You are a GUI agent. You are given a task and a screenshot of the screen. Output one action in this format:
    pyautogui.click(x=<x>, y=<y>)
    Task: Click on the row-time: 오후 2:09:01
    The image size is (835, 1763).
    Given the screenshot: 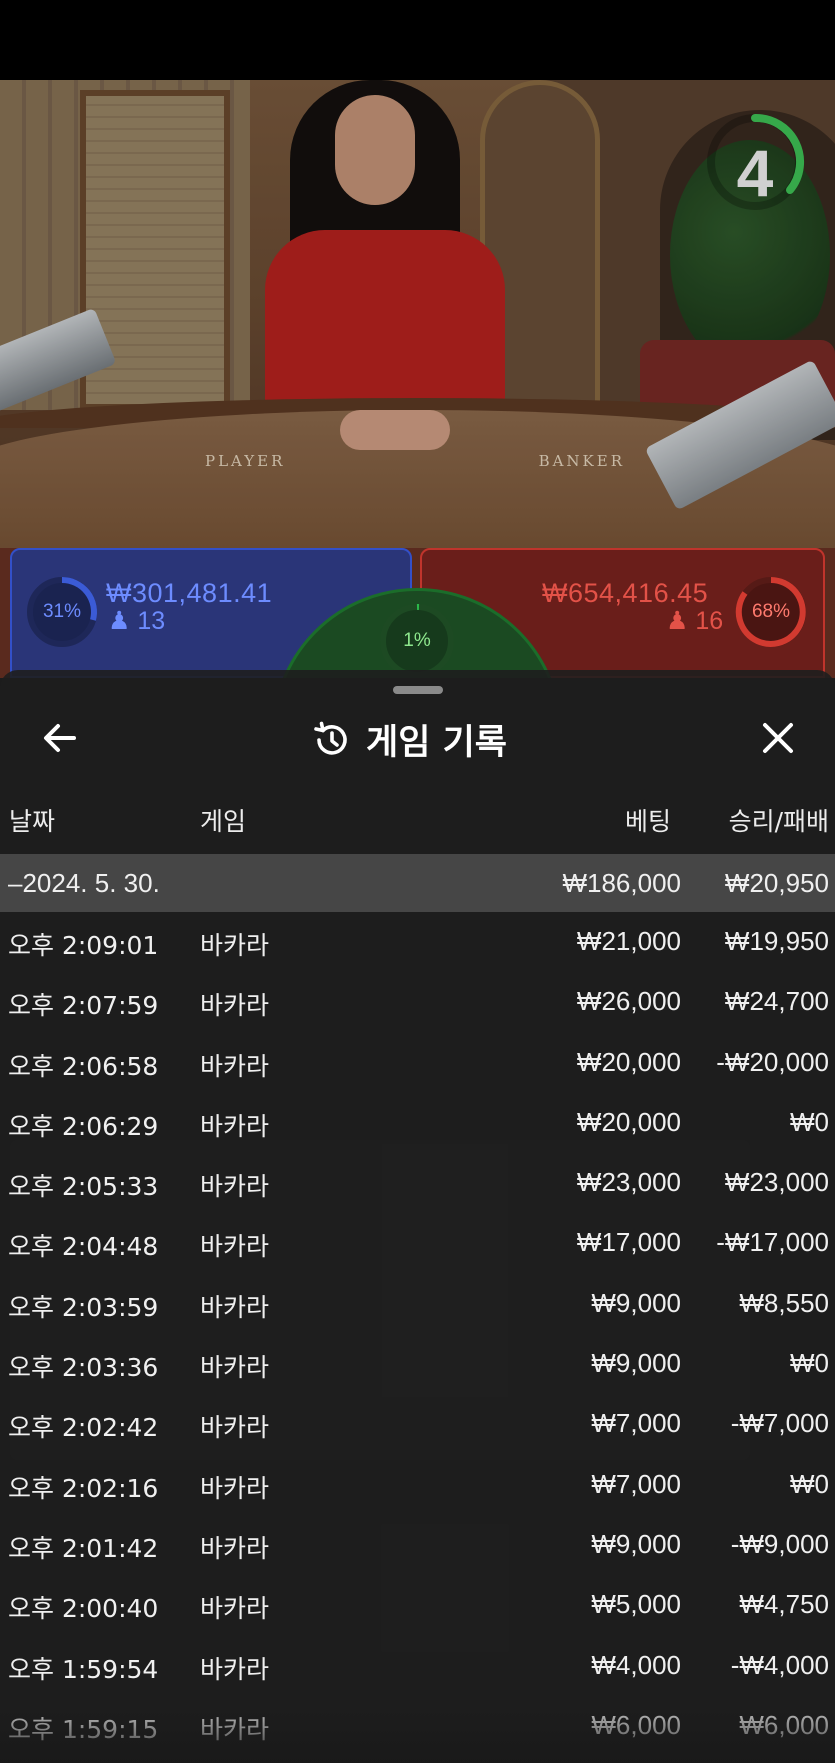 What is the action you would take?
    pyautogui.click(x=83, y=945)
    